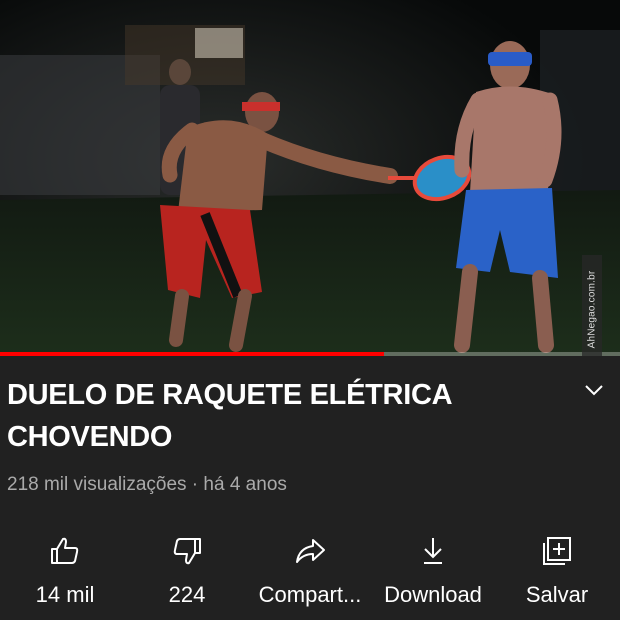 The image size is (620, 620). I want to click on chevron-down-icon, so click(594, 390).